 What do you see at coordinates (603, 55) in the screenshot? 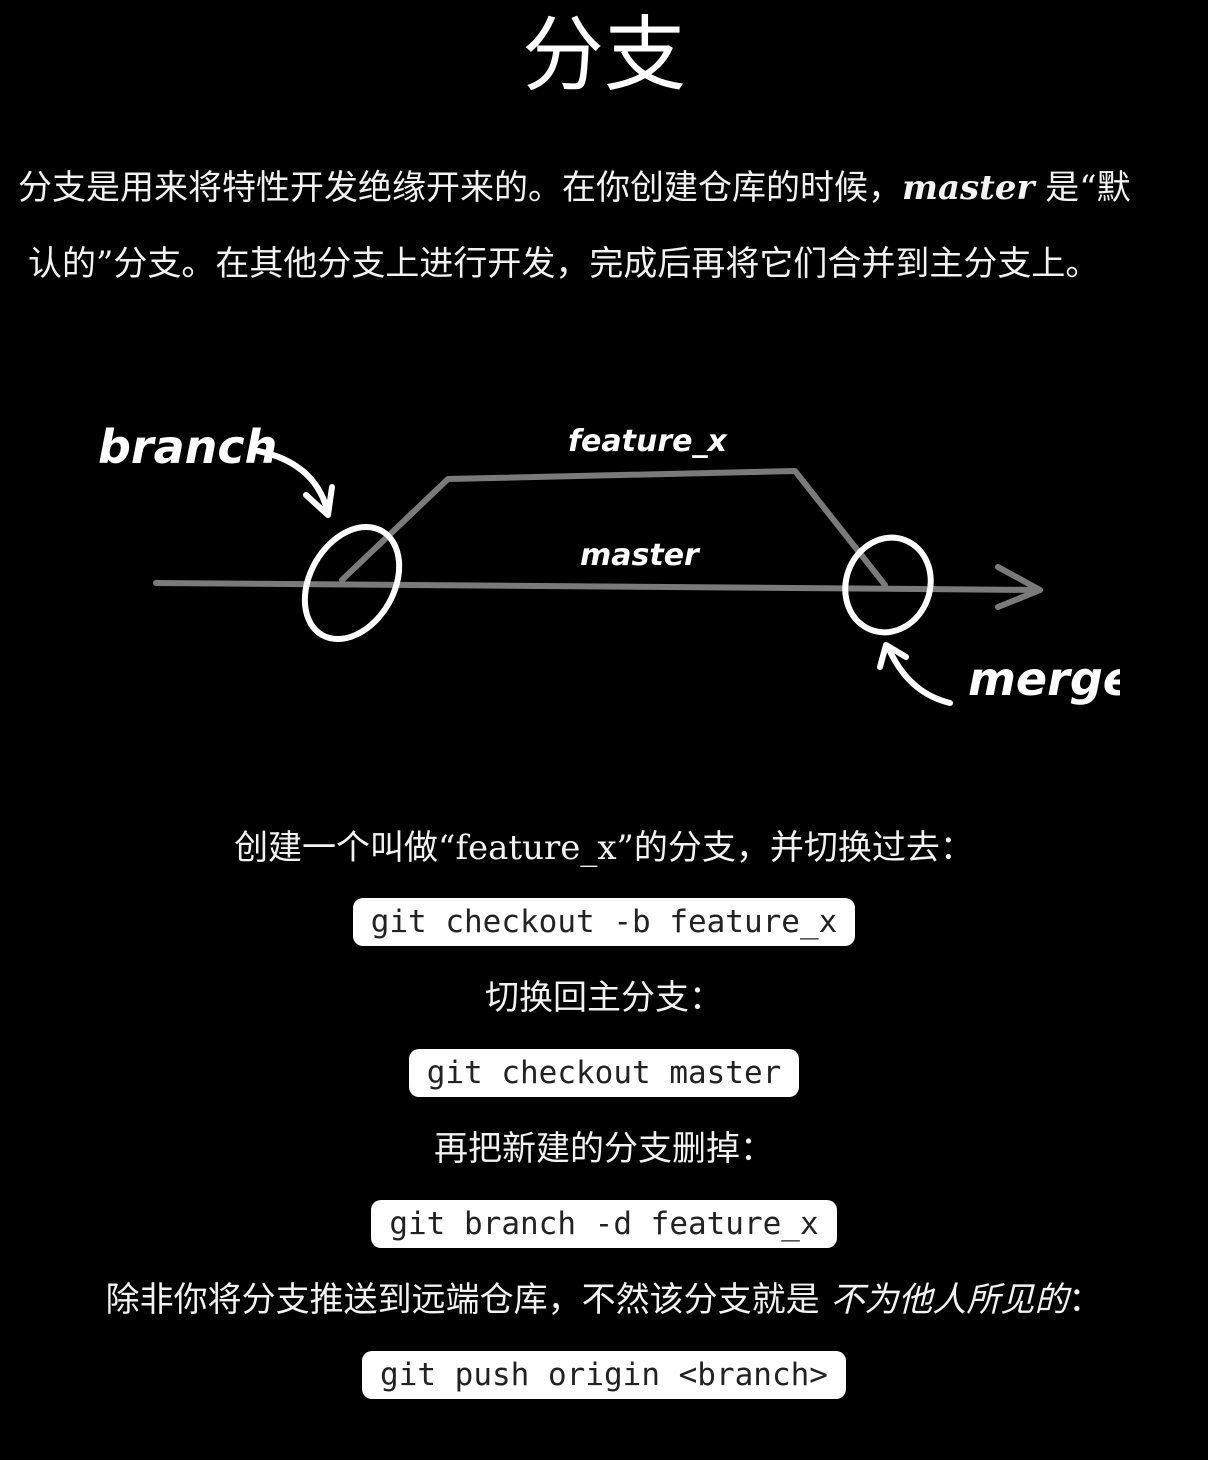
I see `page-title: 分支` at bounding box center [603, 55].